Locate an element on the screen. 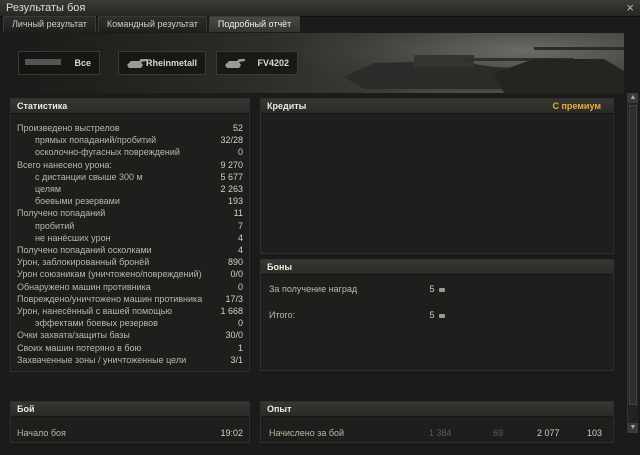 The width and height of the screenshot is (640, 455). tab-team-result: Командный результат is located at coordinates (152, 24).